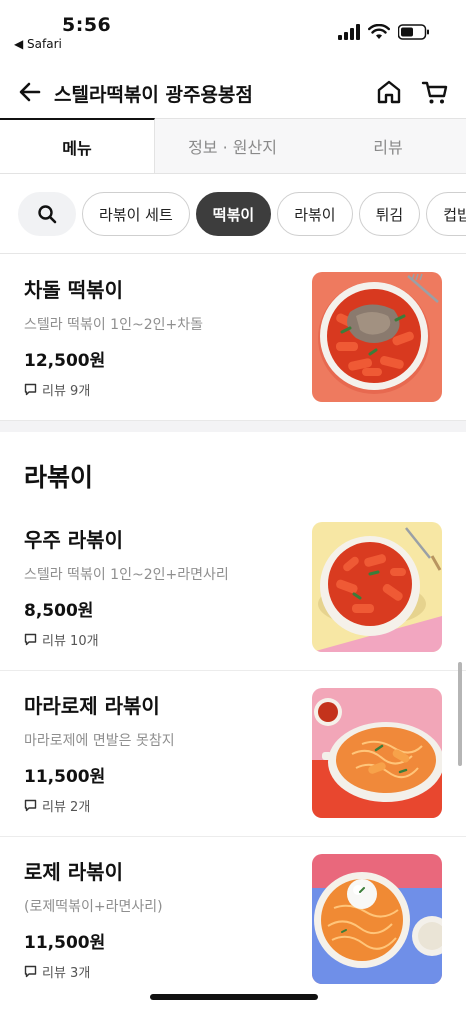  What do you see at coordinates (389, 92) in the screenshot?
I see `home-icon` at bounding box center [389, 92].